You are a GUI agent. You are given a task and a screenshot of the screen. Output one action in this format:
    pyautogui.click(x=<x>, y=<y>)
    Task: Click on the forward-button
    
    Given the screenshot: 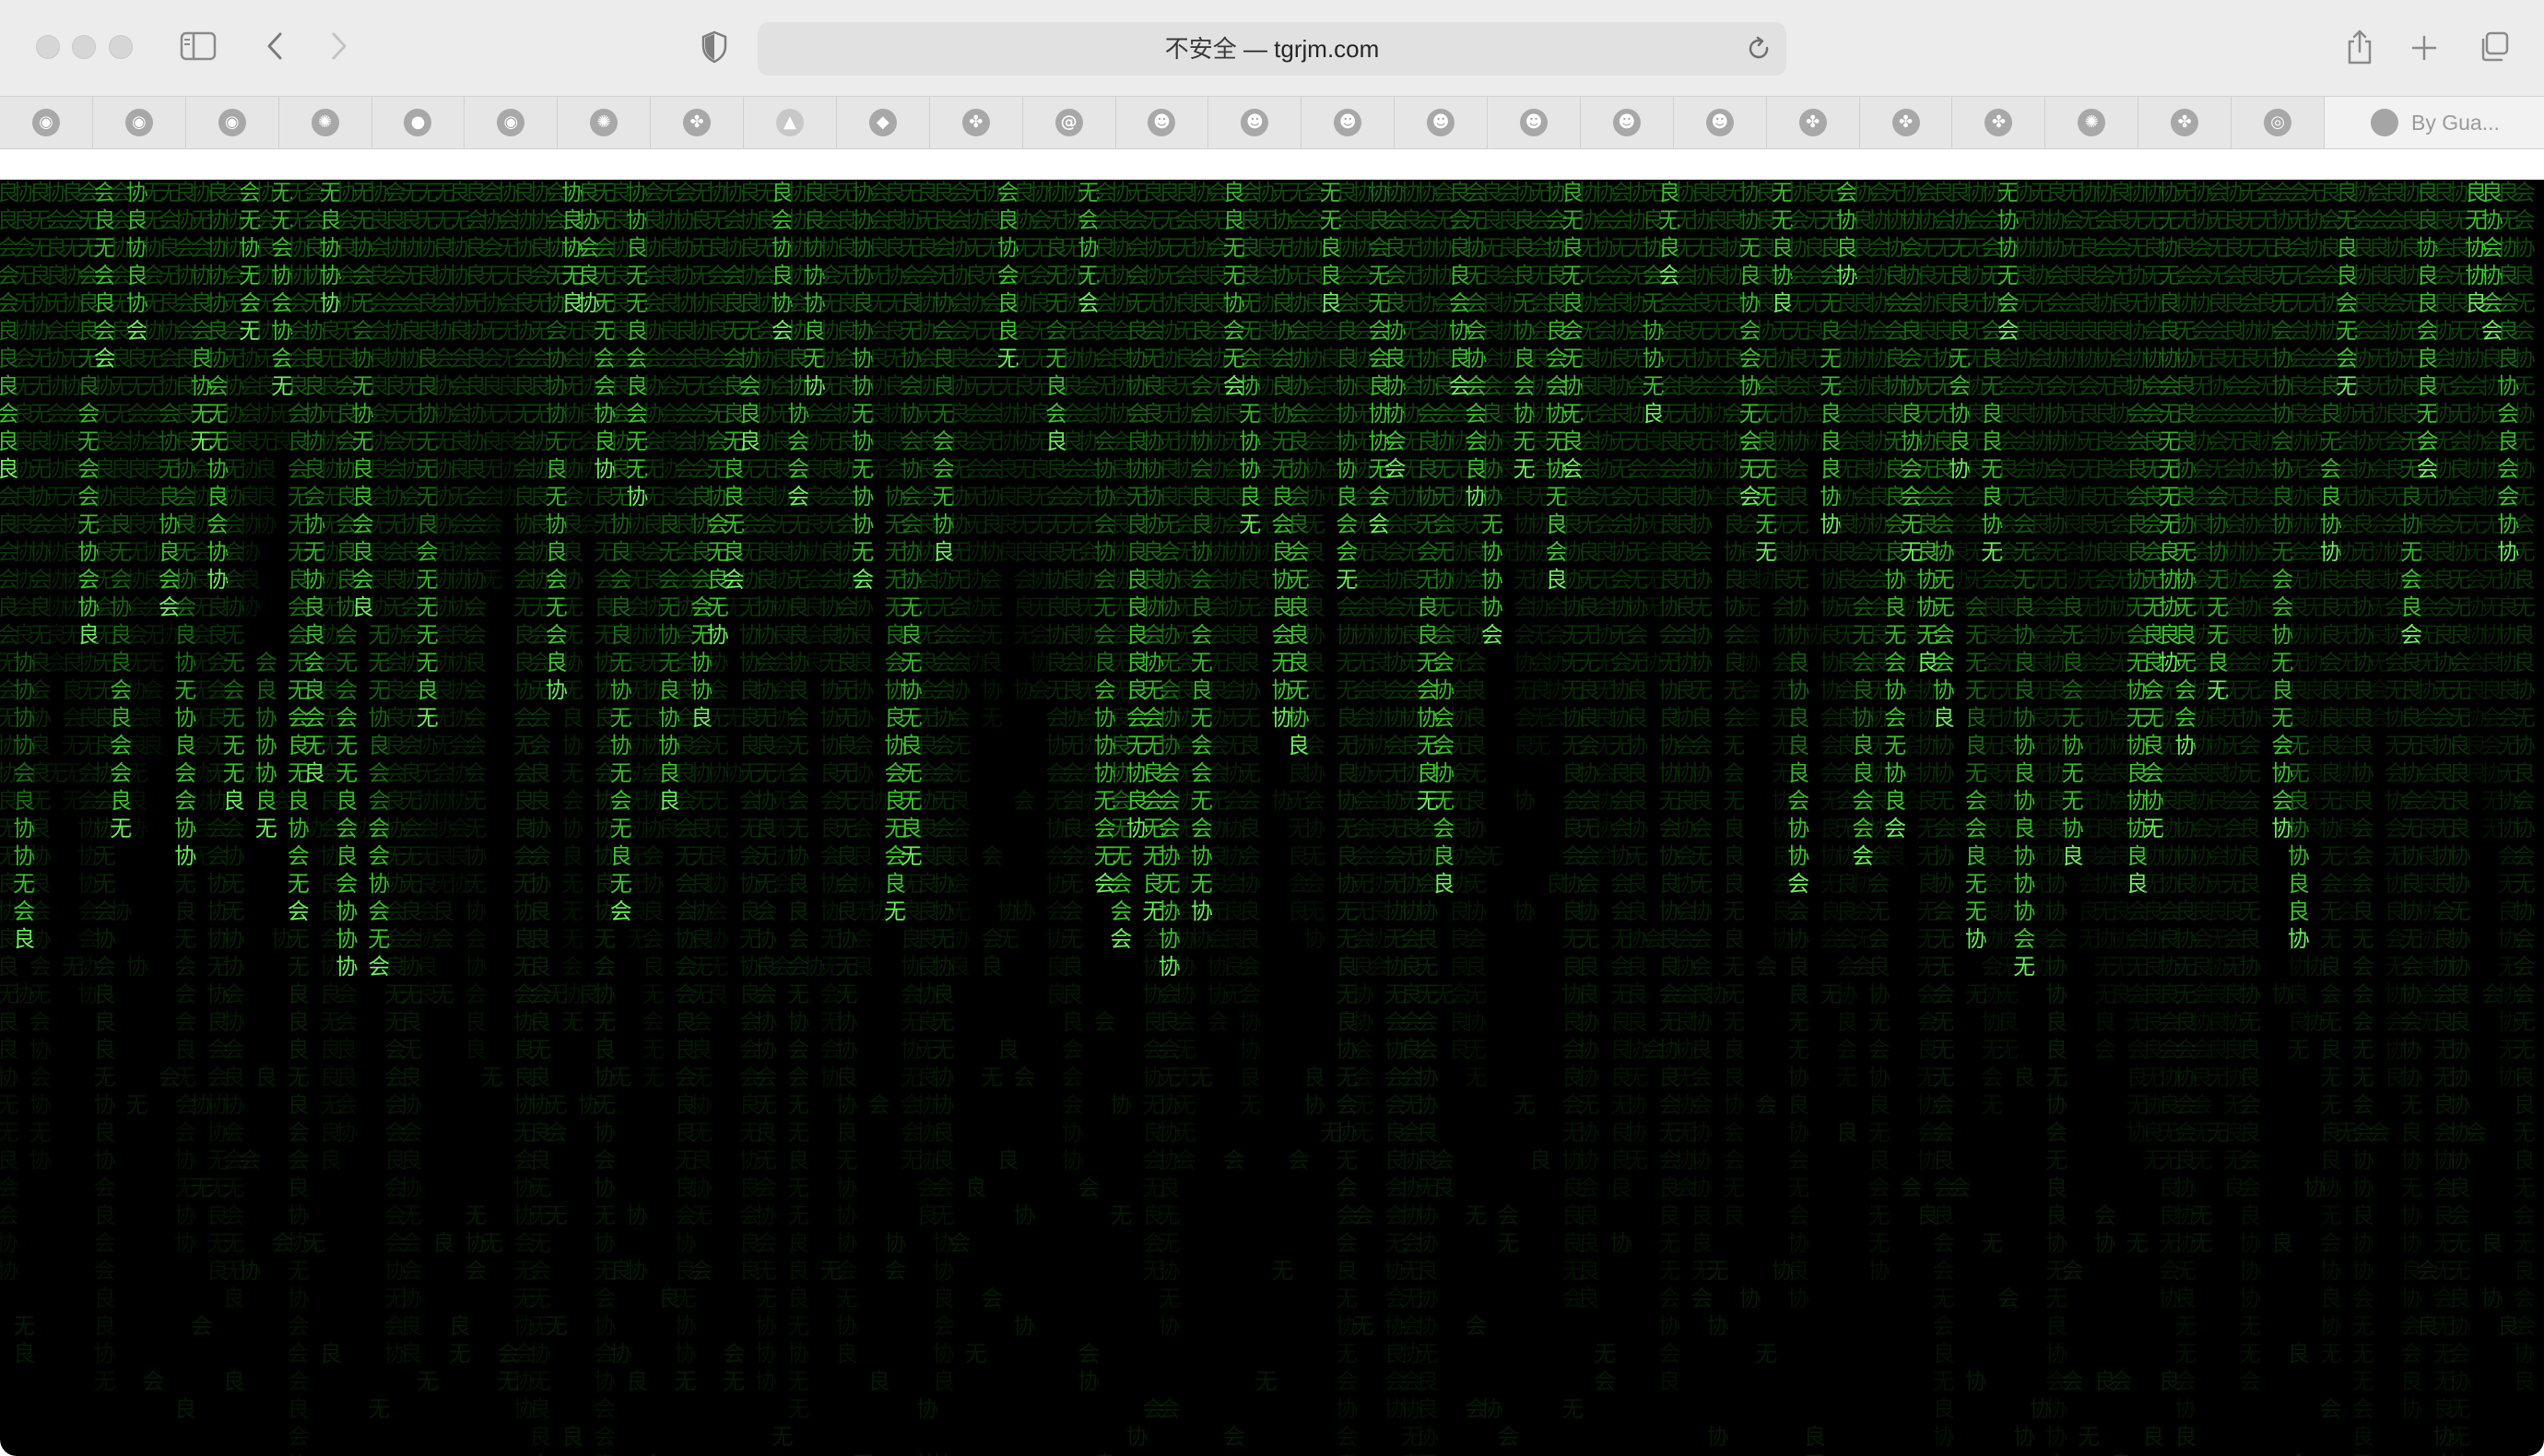 What is the action you would take?
    pyautogui.click(x=339, y=46)
    